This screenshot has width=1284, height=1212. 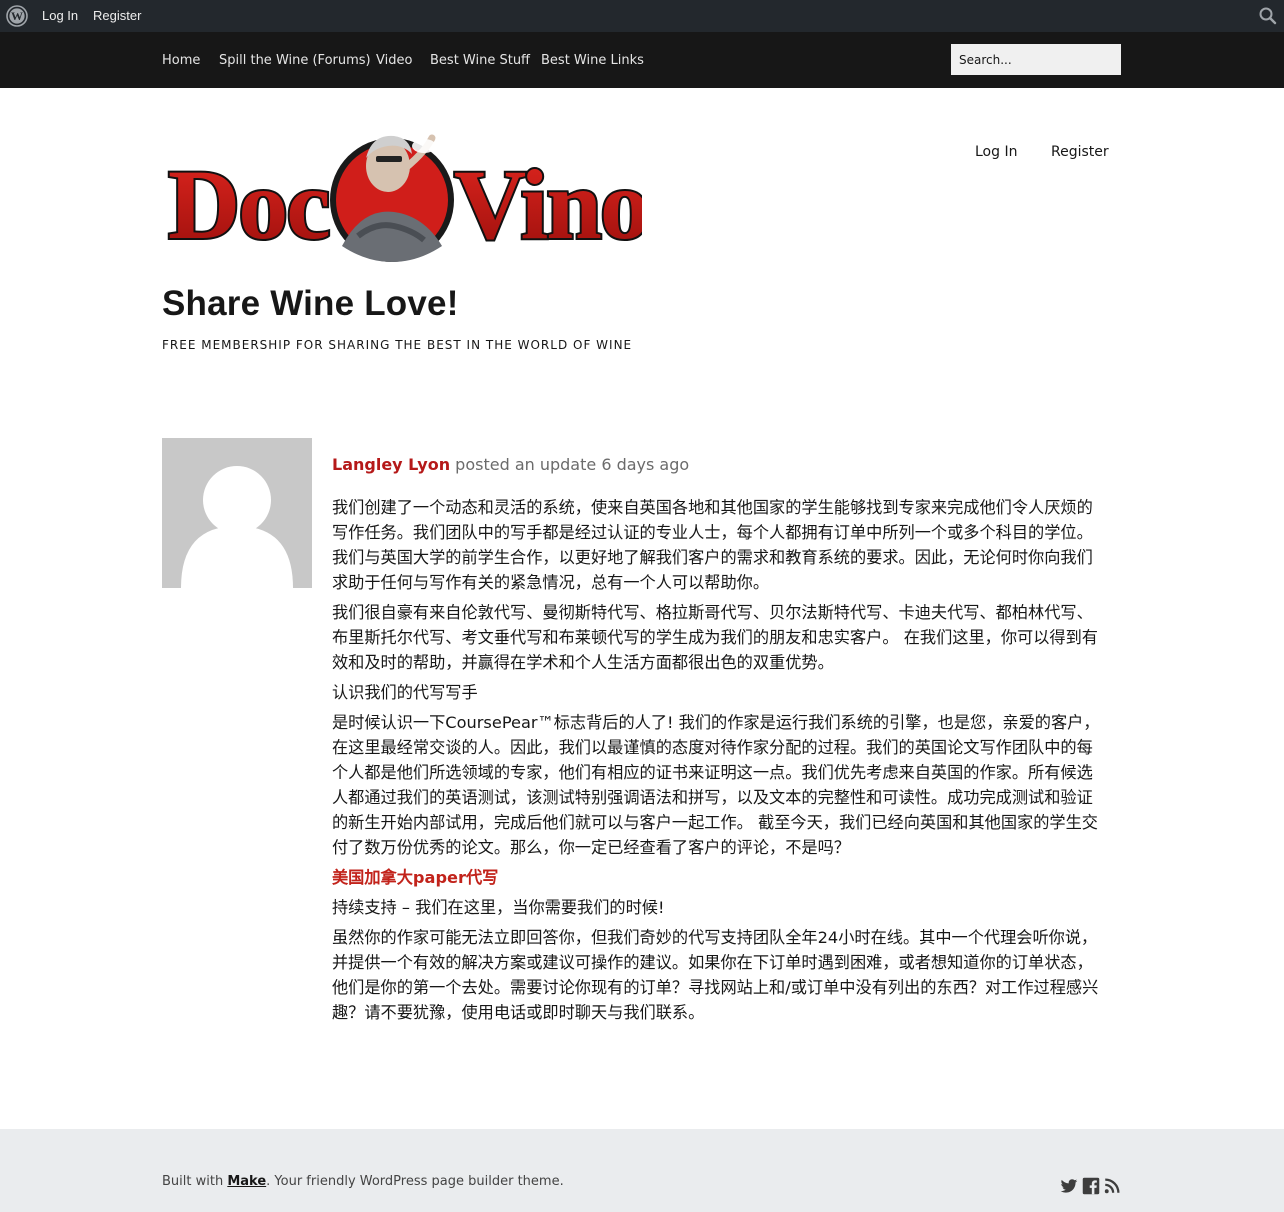 I want to click on twitter-icon, so click(x=1069, y=1186).